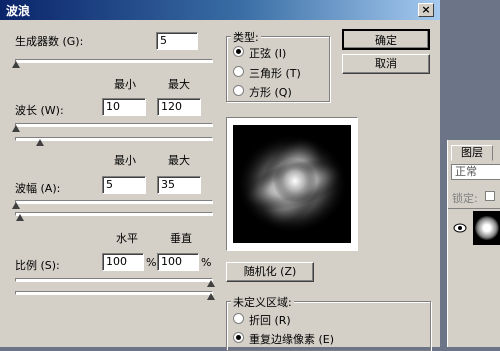 The height and width of the screenshot is (351, 500). What do you see at coordinates (18, 11) in the screenshot?
I see `dialog-title: 波浪` at bounding box center [18, 11].